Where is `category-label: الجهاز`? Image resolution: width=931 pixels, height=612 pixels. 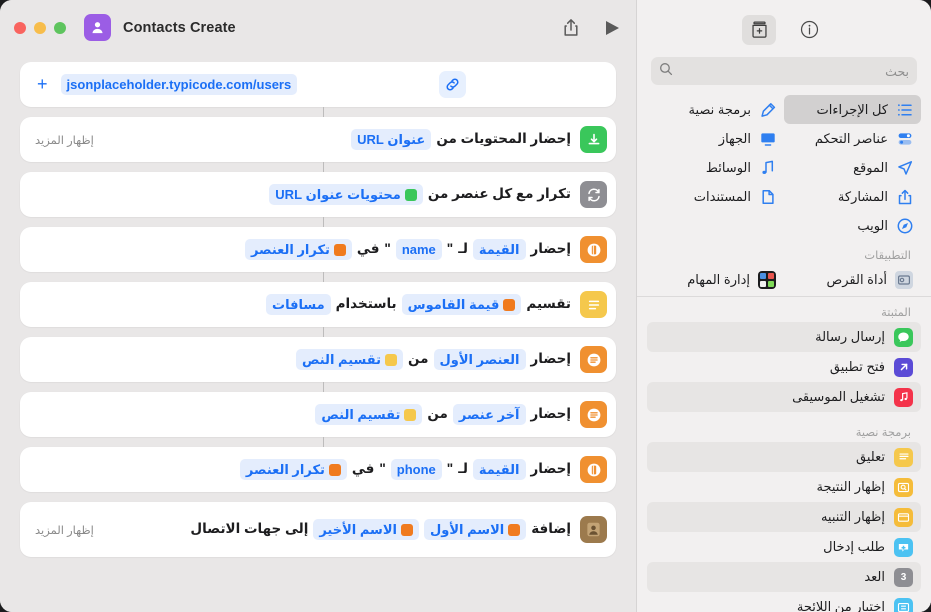
category-label: الجهاز is located at coordinates (734, 138).